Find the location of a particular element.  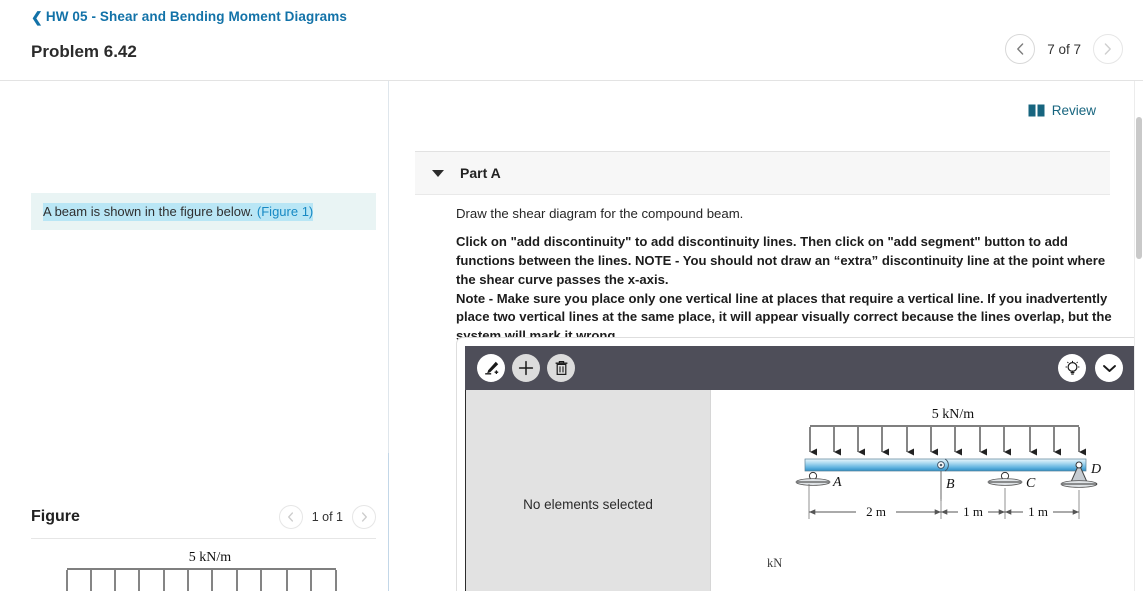

canvas-label-b: B is located at coordinates (950, 484).